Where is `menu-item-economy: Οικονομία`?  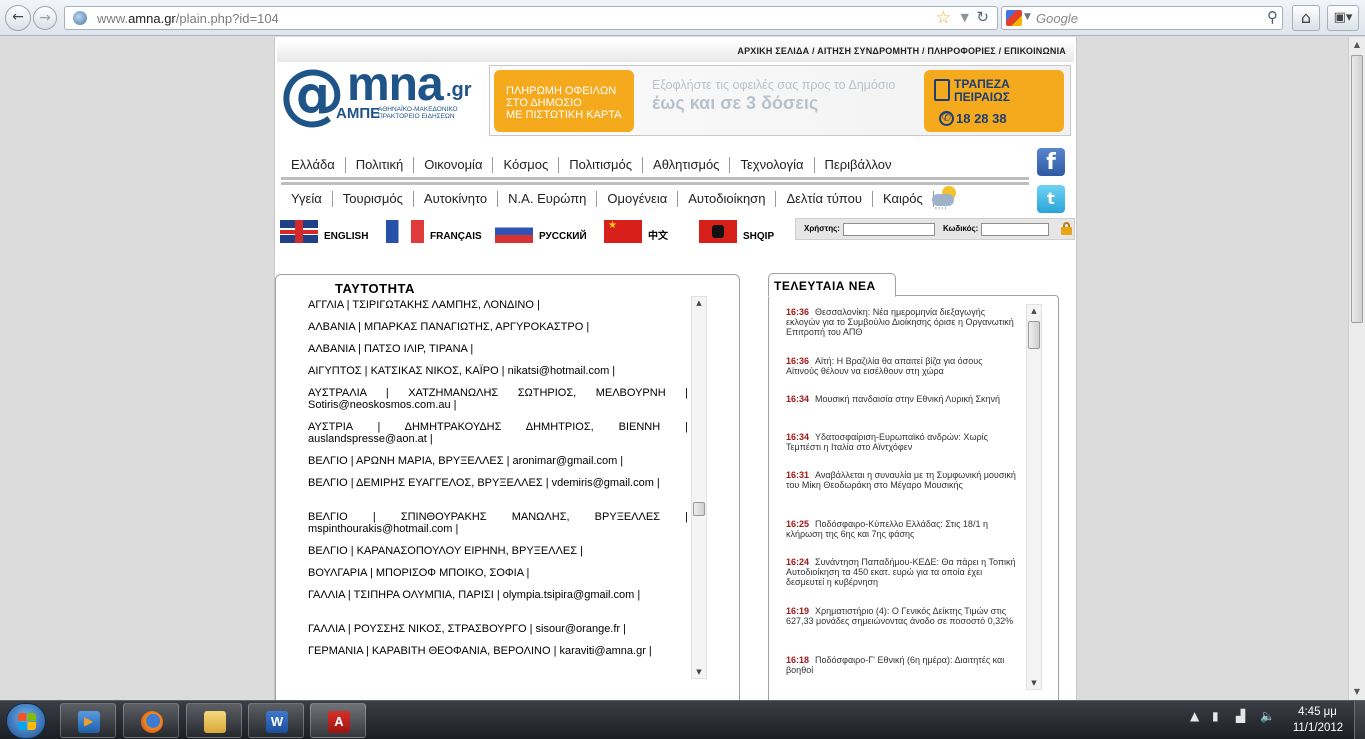 menu-item-economy: Οικονομία is located at coordinates (454, 164).